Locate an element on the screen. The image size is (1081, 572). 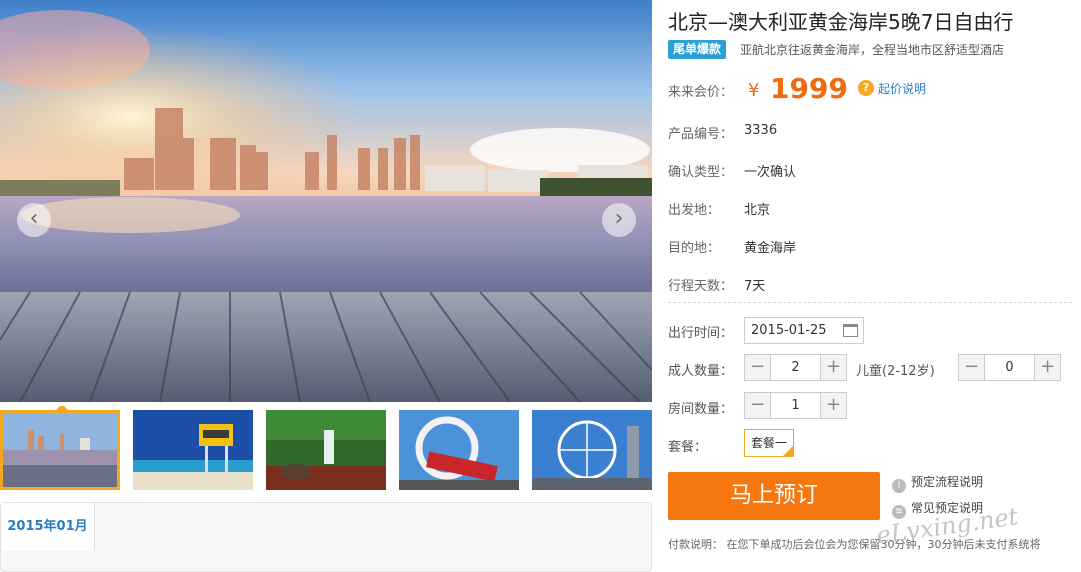
book-now-button: 马上预订 is located at coordinates (774, 496).